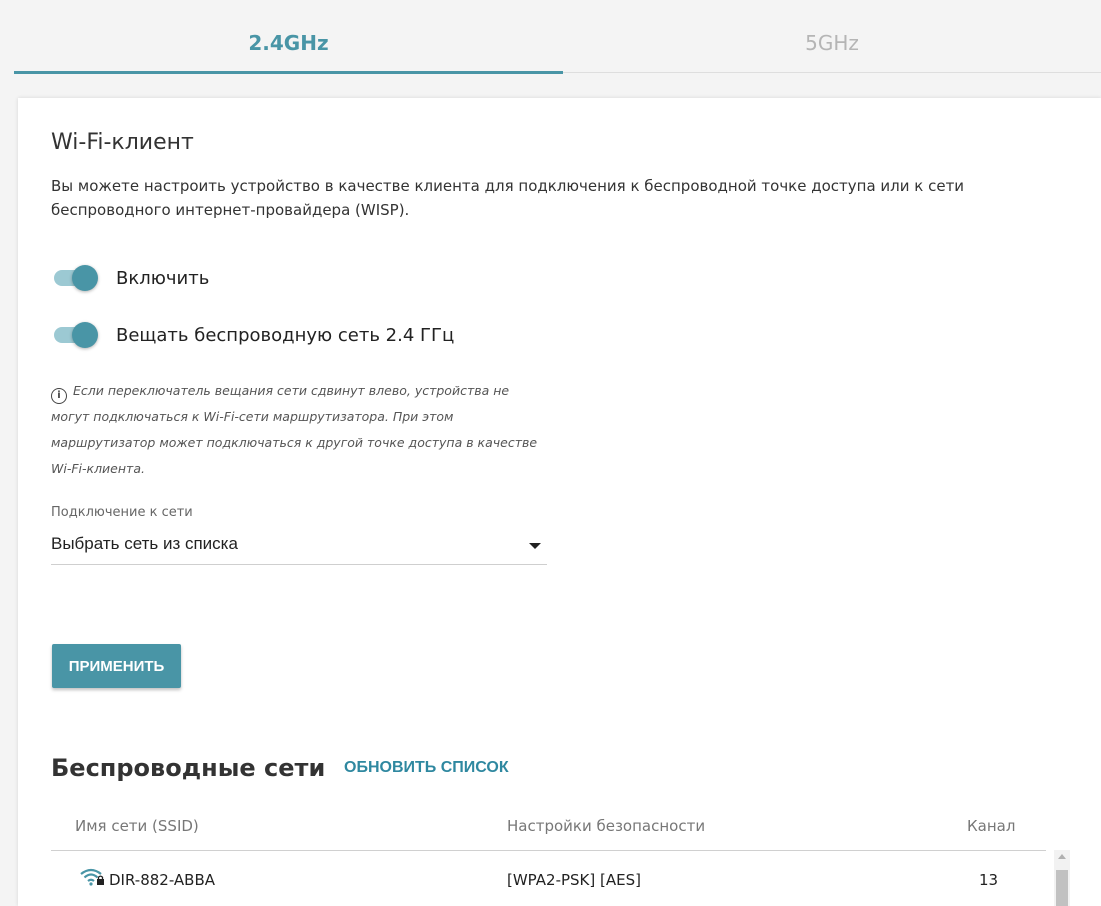 The image size is (1101, 906). Describe the element at coordinates (832, 43) in the screenshot. I see `tab-5ghz: 5GHz` at that location.